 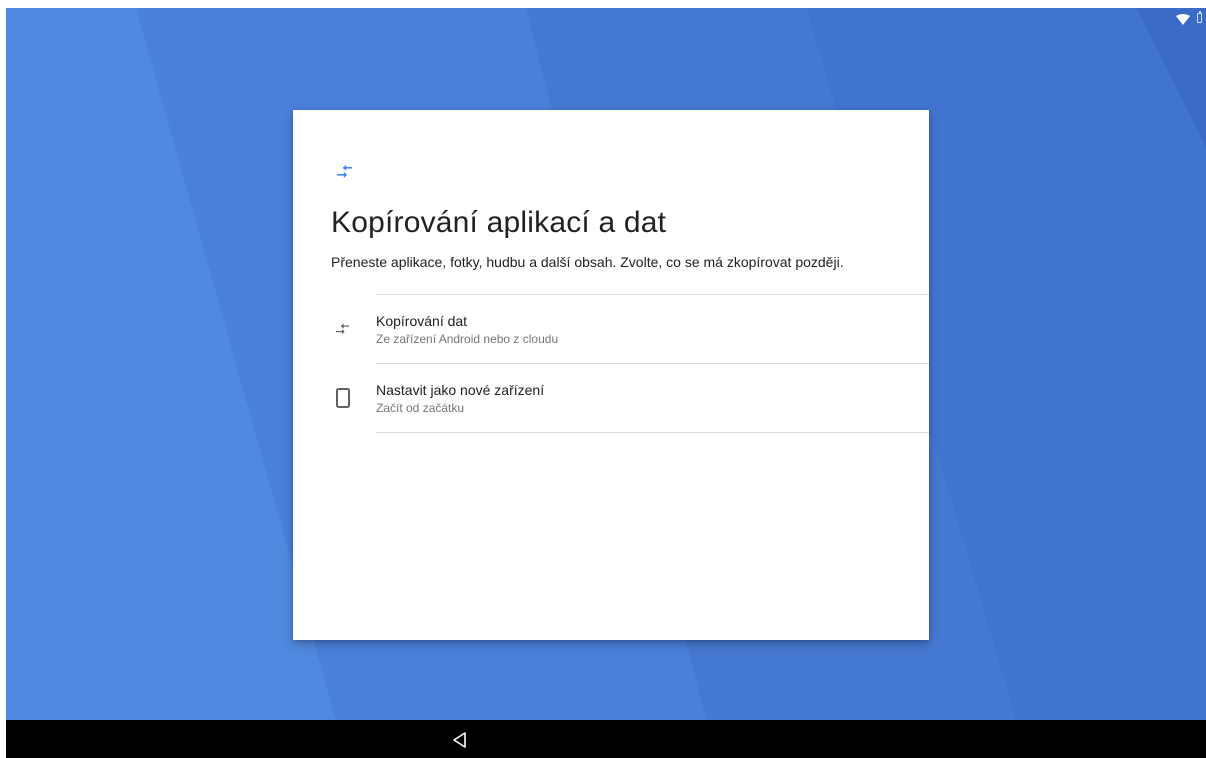 What do you see at coordinates (420, 408) in the screenshot?
I see `option-description: Začít od začátku` at bounding box center [420, 408].